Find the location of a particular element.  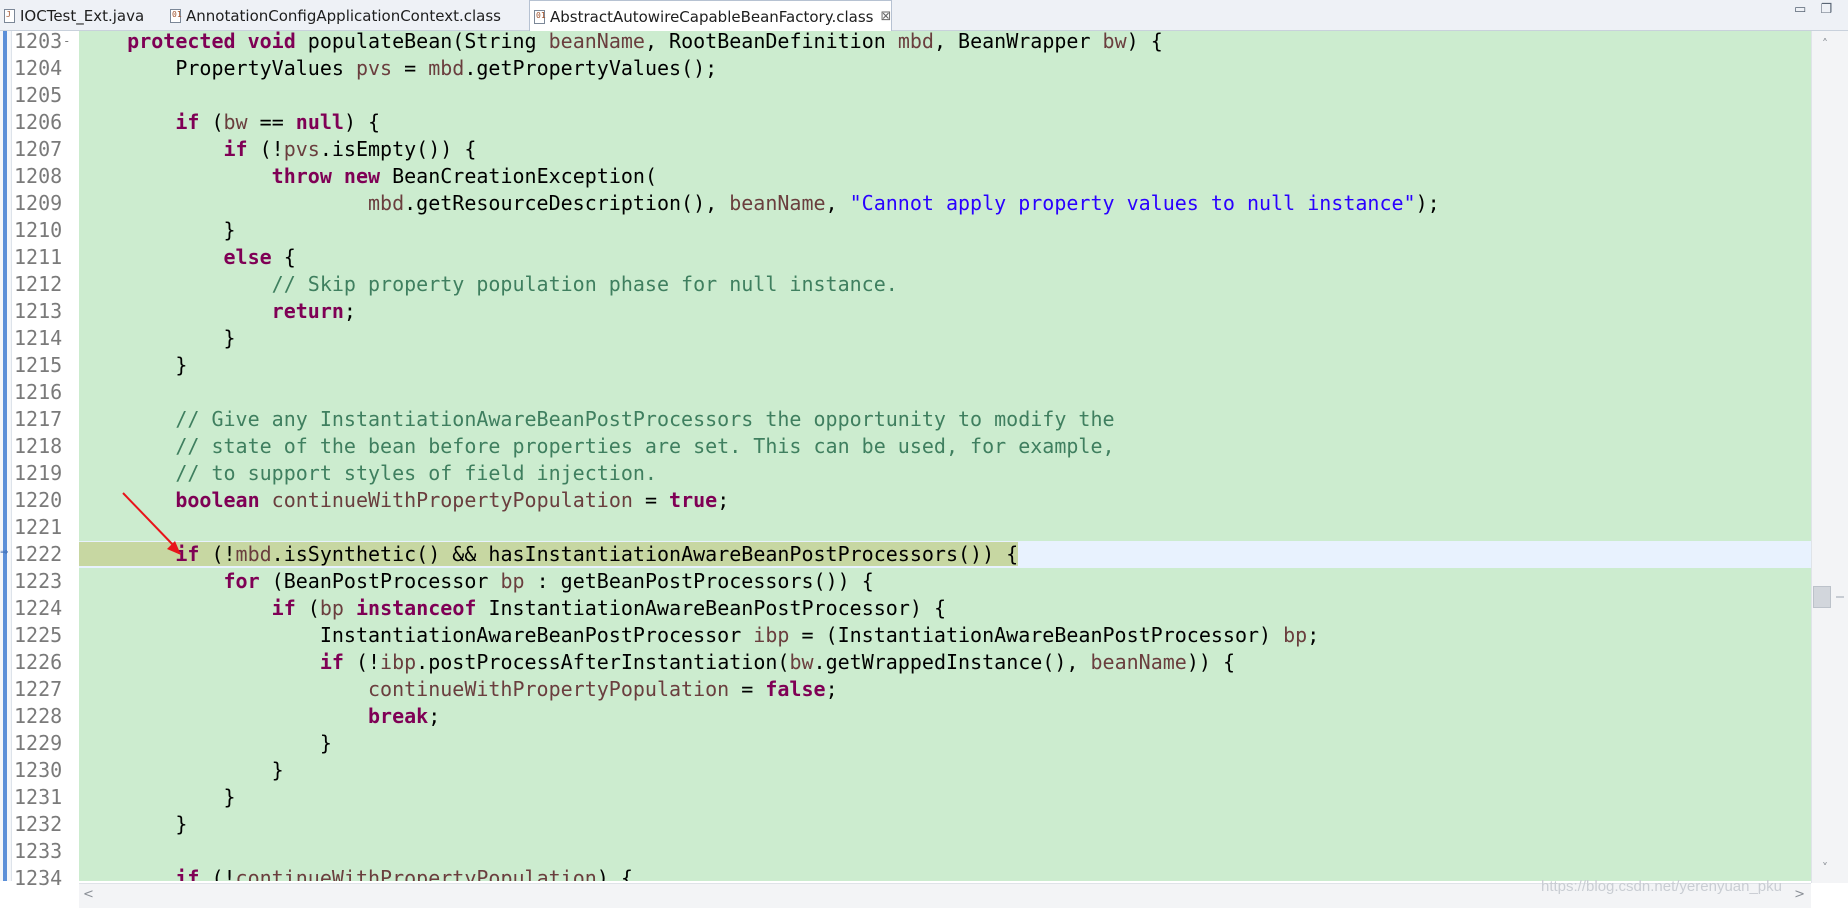

line-number: 1217 is located at coordinates (38, 419).